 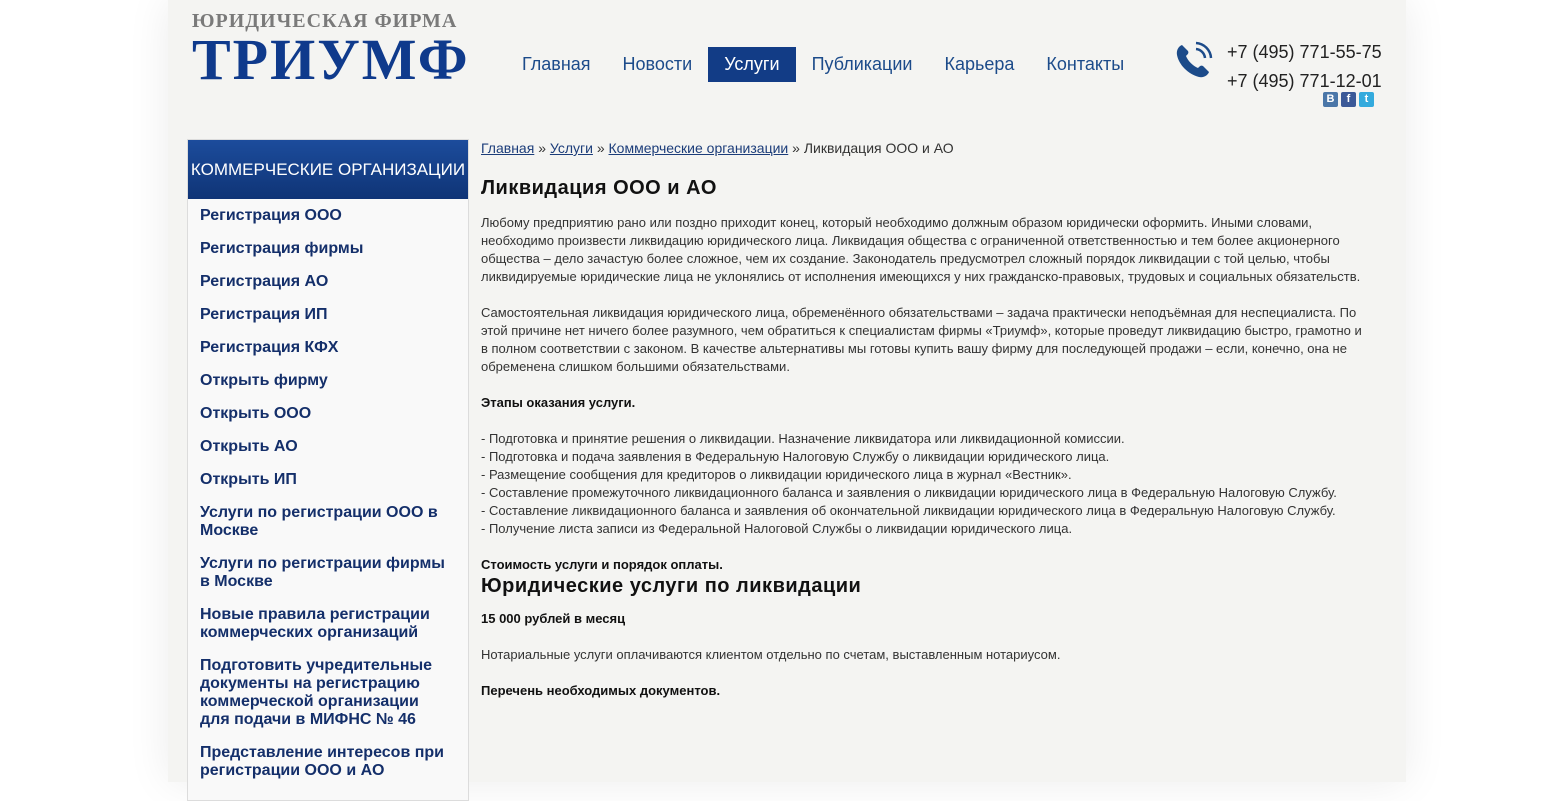 What do you see at coordinates (601, 690) in the screenshot?
I see `documents-heading: Перечень необходимых документов.` at bounding box center [601, 690].